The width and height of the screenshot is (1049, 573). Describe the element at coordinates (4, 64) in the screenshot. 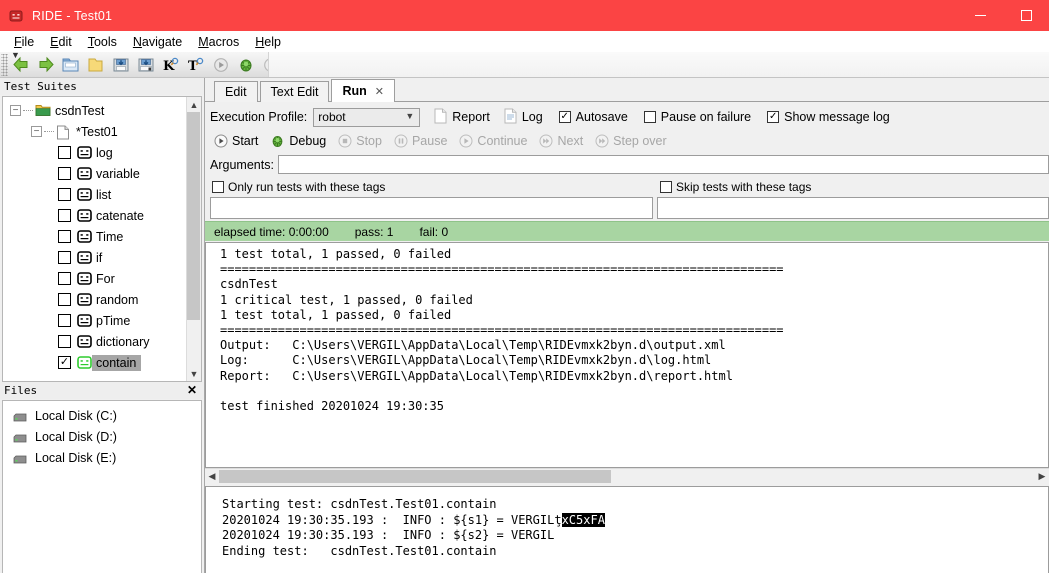

I see `toolbar-grip` at that location.